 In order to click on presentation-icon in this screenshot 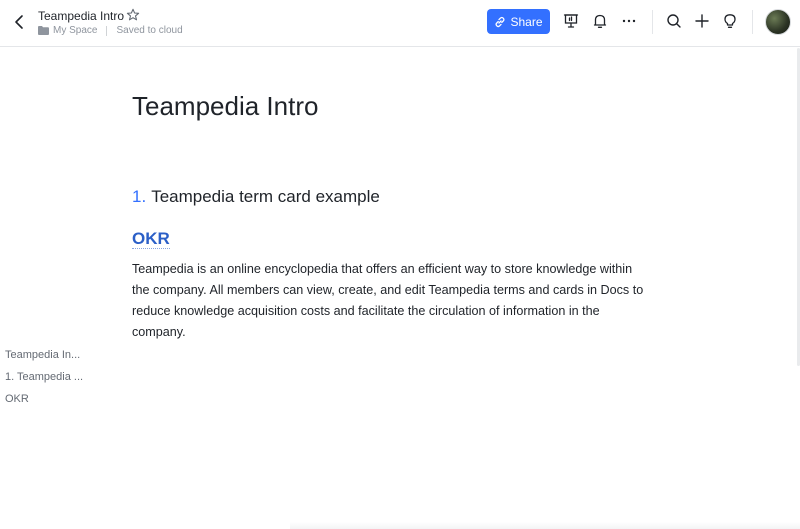, I will do `click(571, 21)`.